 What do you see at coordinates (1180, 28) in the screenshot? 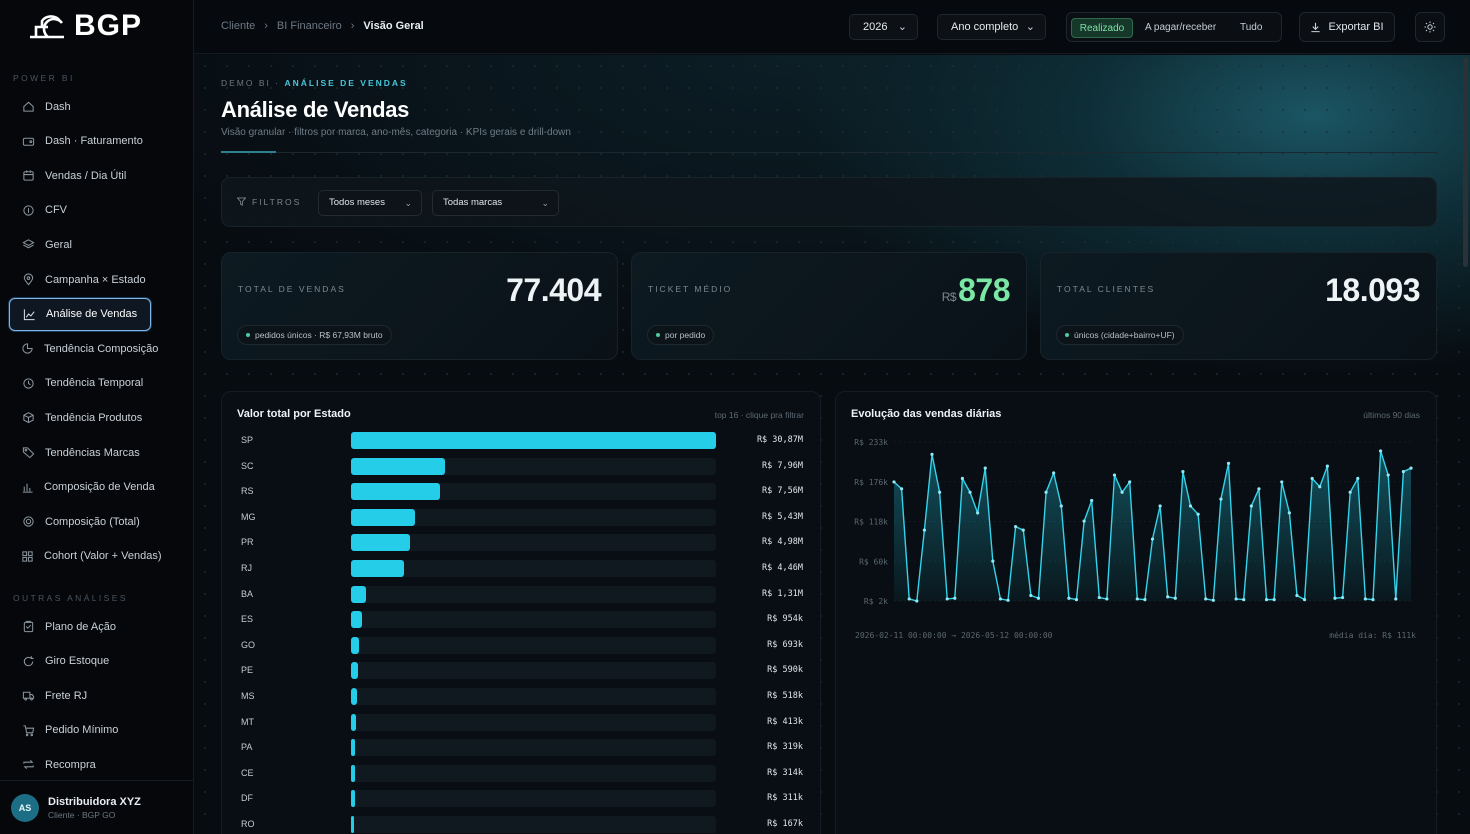
I see `segment-a-pagar-receber: A pagar/receber` at bounding box center [1180, 28].